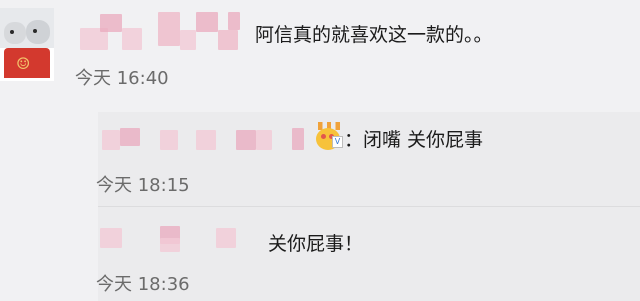 This screenshot has width=640, height=301. I want to click on dog-head-left-icon, so click(15, 33).